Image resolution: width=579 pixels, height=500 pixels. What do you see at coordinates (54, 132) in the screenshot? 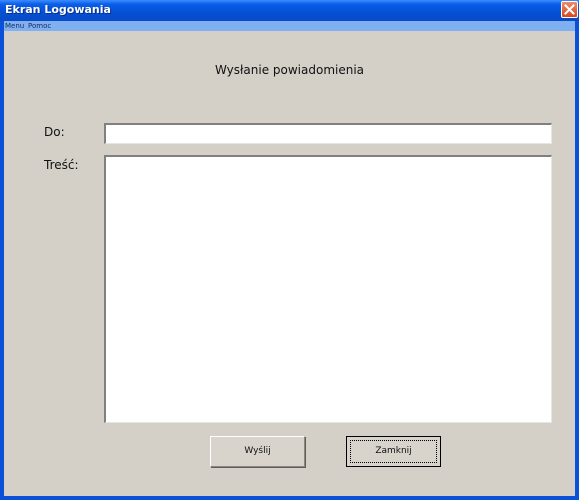
I see `to-label: Do:` at bounding box center [54, 132].